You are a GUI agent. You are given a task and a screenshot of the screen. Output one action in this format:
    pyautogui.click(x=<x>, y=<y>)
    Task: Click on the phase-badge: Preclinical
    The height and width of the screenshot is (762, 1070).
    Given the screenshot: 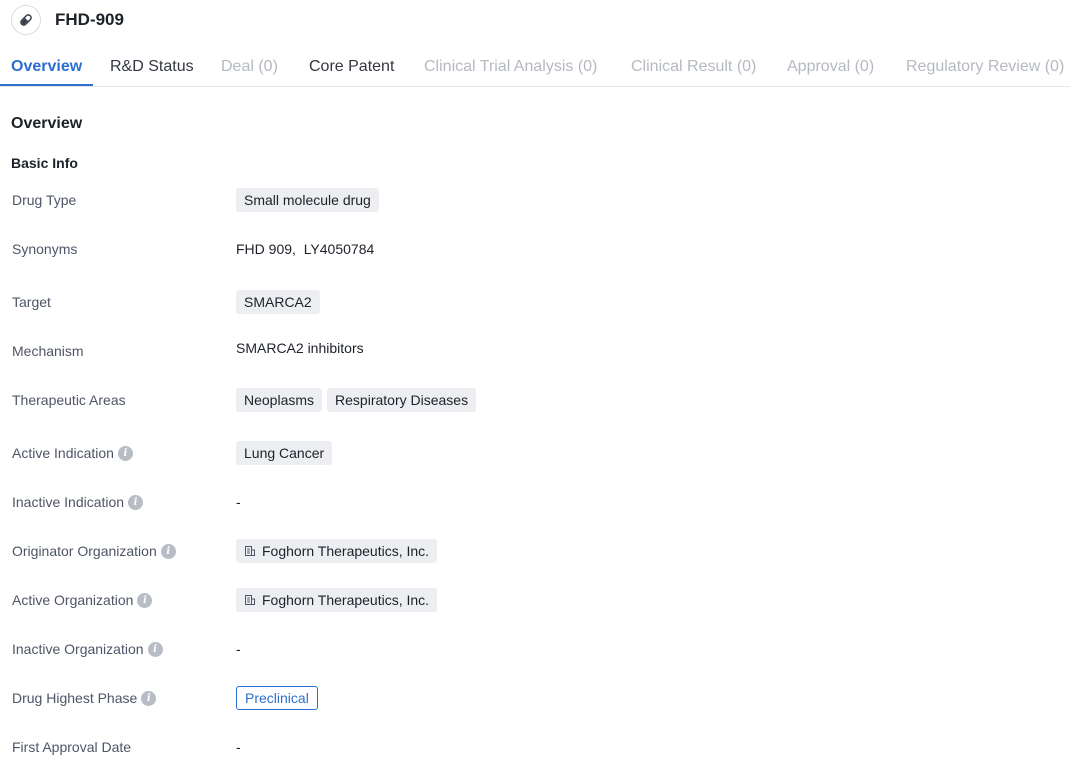 What is the action you would take?
    pyautogui.click(x=277, y=698)
    